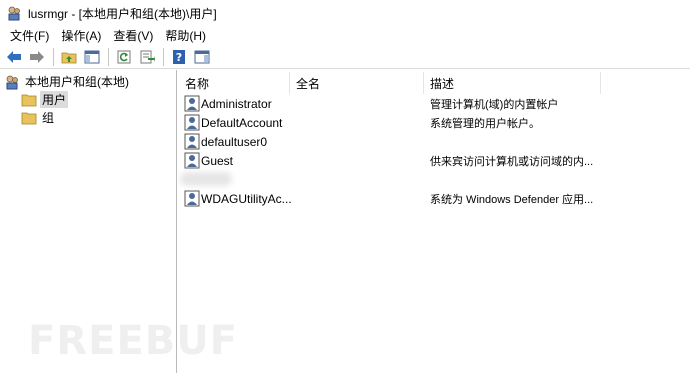  Describe the element at coordinates (197, 83) in the screenshot. I see `column-header-label: 名称` at that location.